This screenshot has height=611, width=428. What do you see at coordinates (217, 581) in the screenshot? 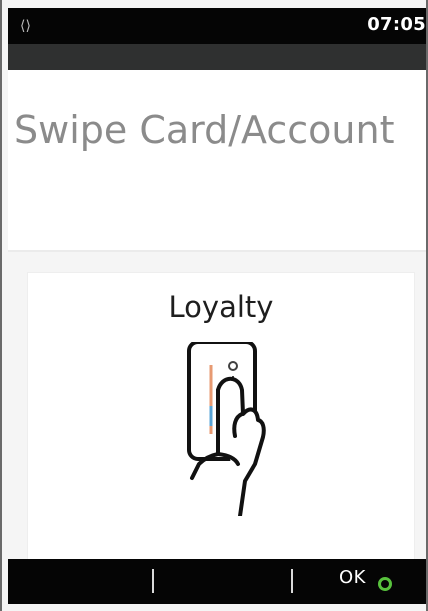
I see `softkey-bar: OK` at bounding box center [217, 581].